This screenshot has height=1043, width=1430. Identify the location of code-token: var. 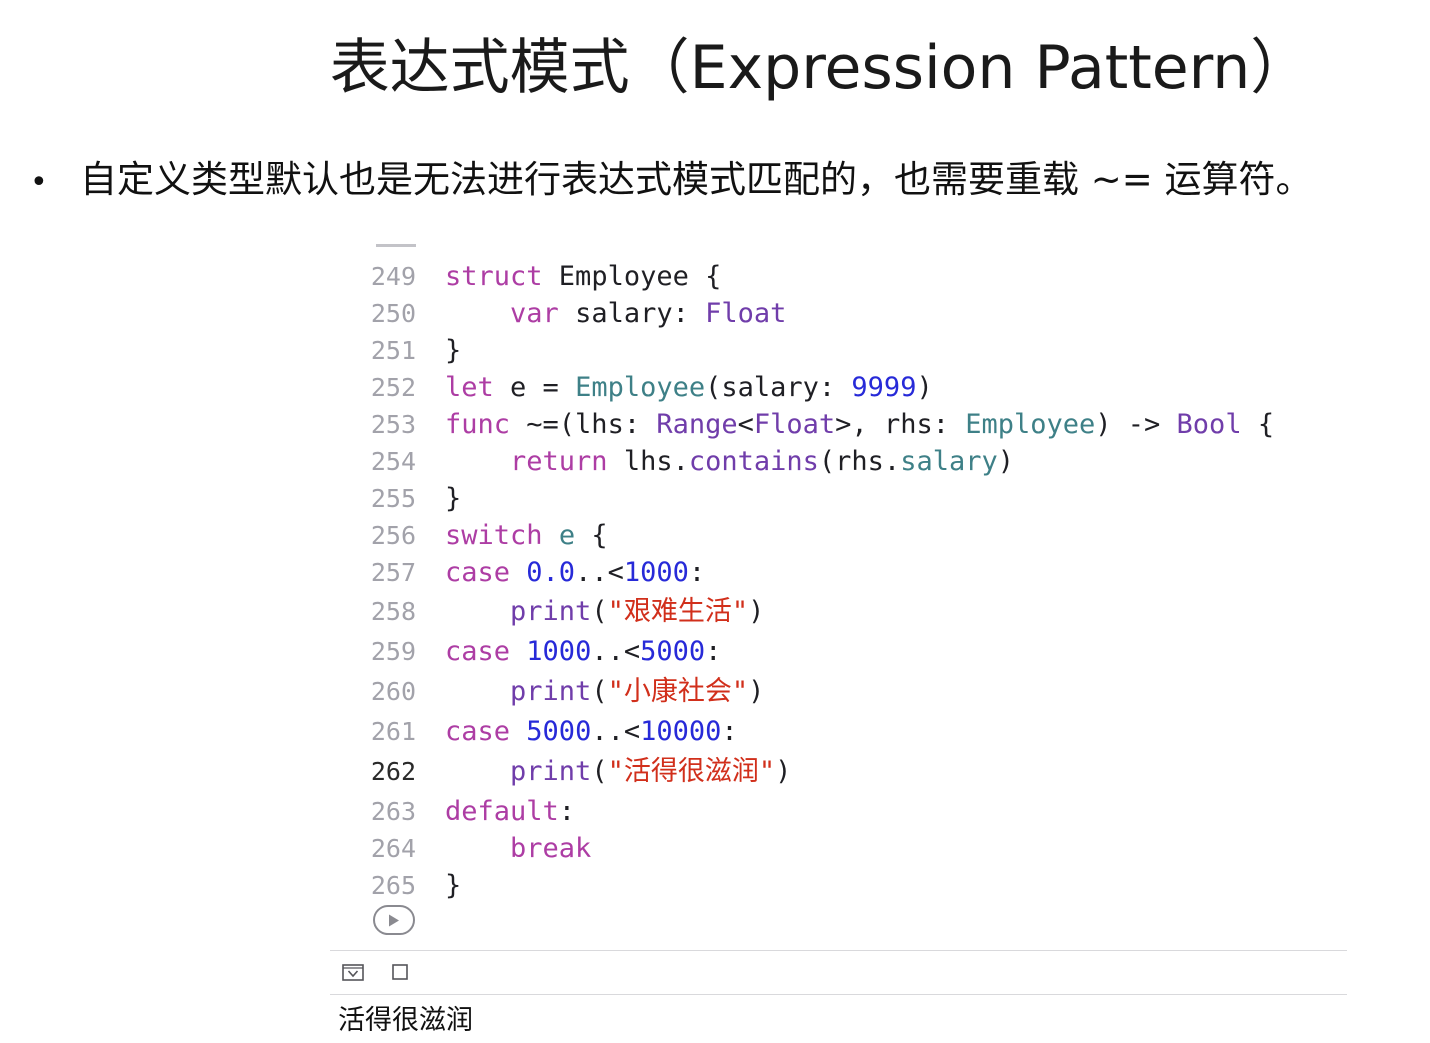
(534, 313).